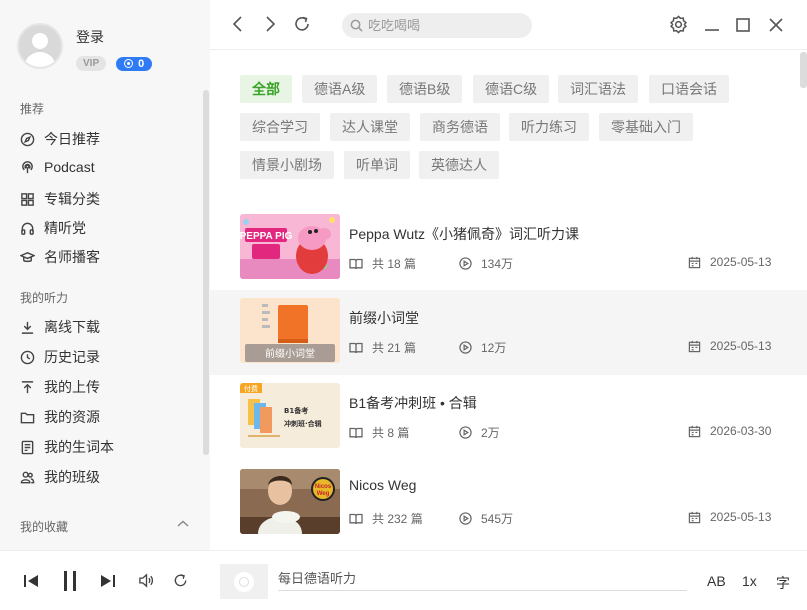  What do you see at coordinates (60, 477) in the screenshot?
I see `sidebar-item-classes: 我的班级` at bounding box center [60, 477].